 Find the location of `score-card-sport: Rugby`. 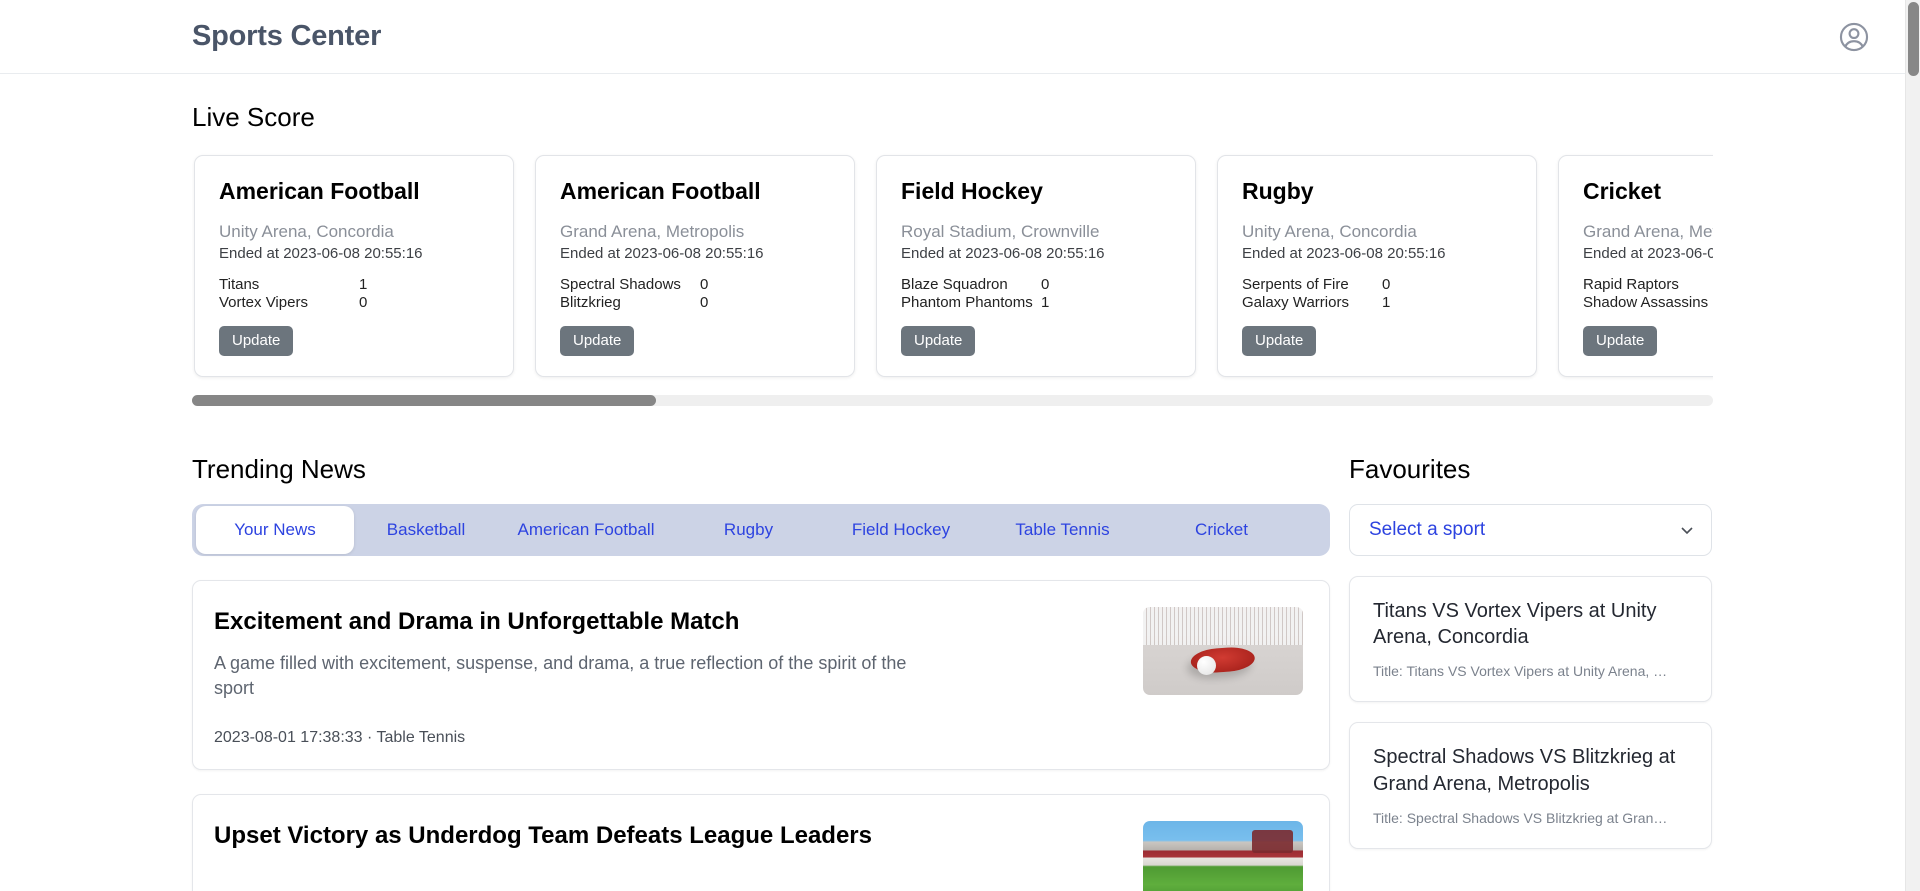

score-card-sport: Rugby is located at coordinates (1278, 191).